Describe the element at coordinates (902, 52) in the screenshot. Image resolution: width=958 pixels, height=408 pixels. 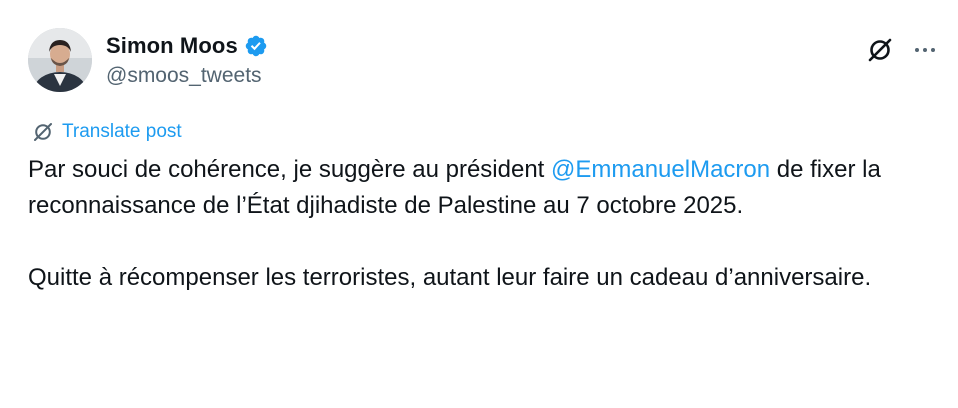
I see `tweet-actions` at that location.